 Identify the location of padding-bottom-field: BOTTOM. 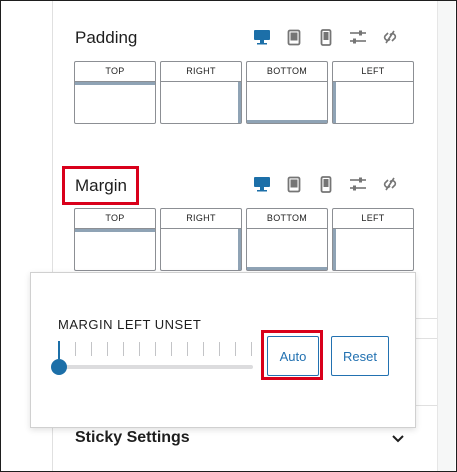
(287, 92).